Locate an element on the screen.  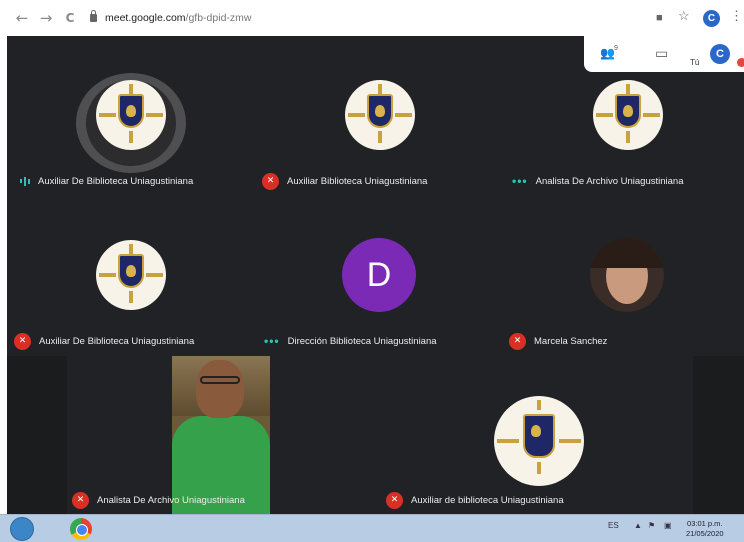
flag-icon: ⚑ is located at coordinates (651, 525).